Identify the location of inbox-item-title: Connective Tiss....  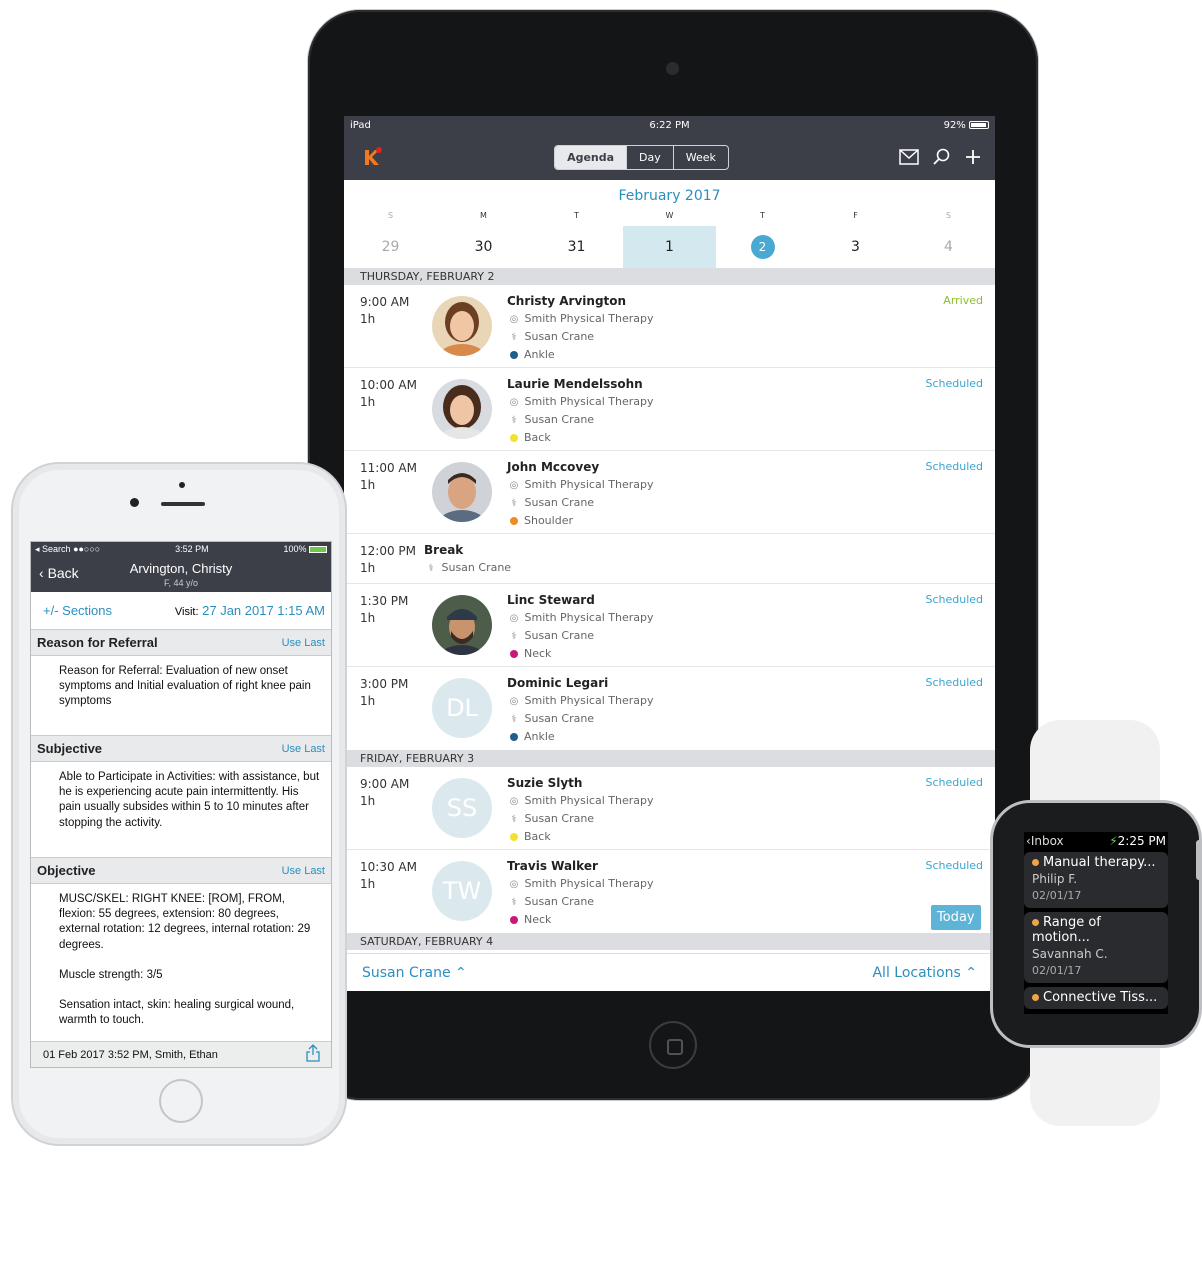
(1096, 997).